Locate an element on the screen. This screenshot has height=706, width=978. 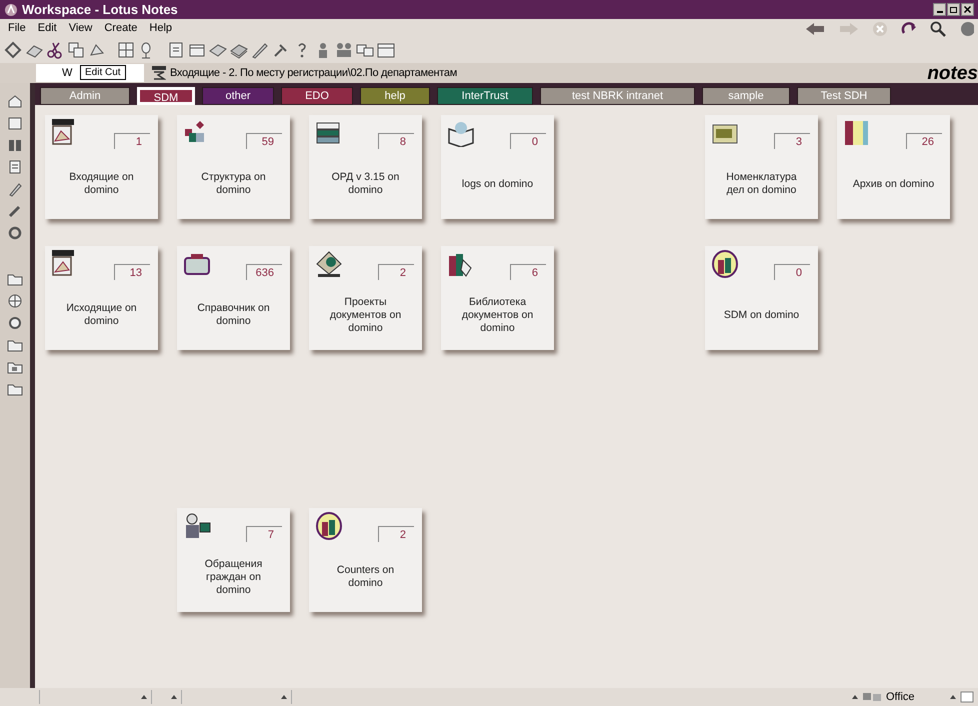
database-tile: 7 Обращения граждан on domino is located at coordinates (233, 560).